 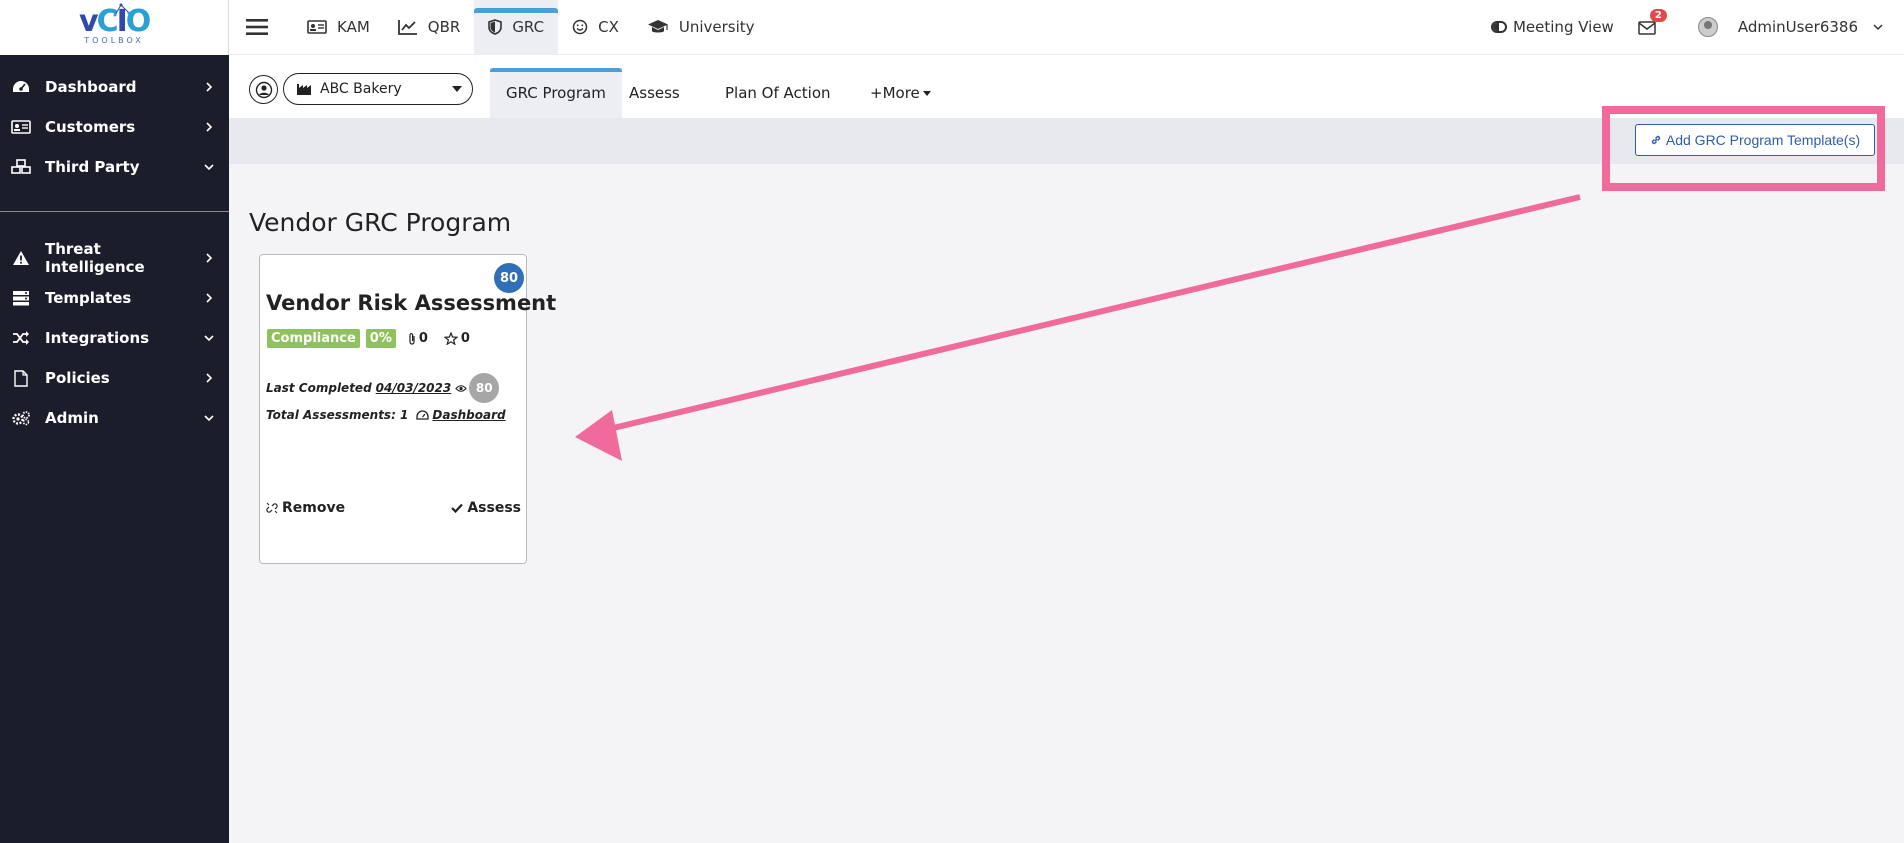 What do you see at coordinates (469, 415) in the screenshot?
I see `dashboard-link-label: Dashboard` at bounding box center [469, 415].